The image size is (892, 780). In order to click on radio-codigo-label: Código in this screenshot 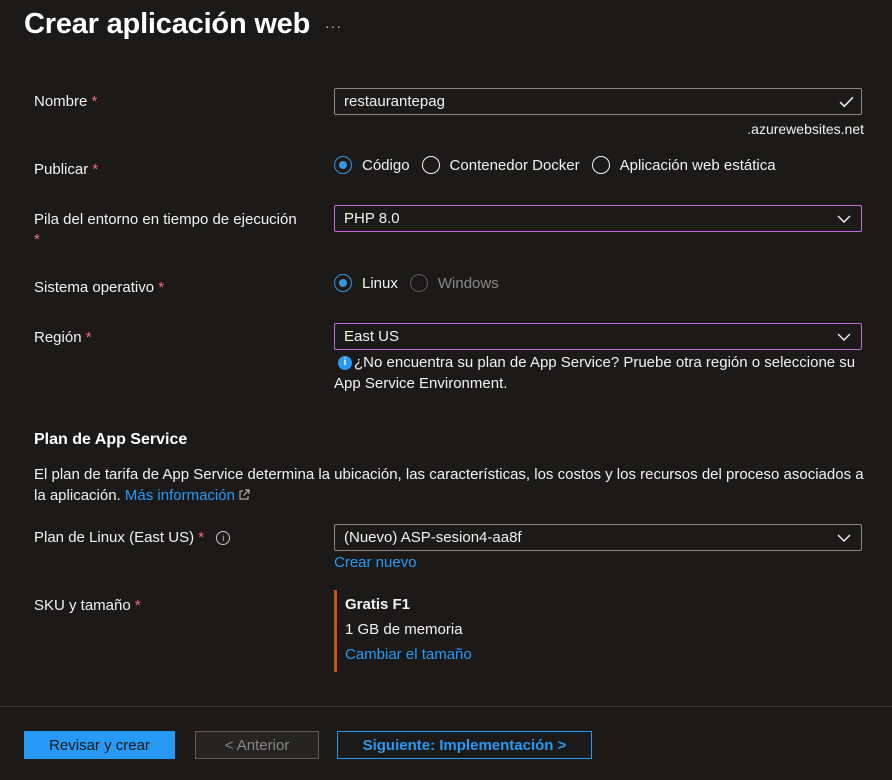, I will do `click(386, 165)`.